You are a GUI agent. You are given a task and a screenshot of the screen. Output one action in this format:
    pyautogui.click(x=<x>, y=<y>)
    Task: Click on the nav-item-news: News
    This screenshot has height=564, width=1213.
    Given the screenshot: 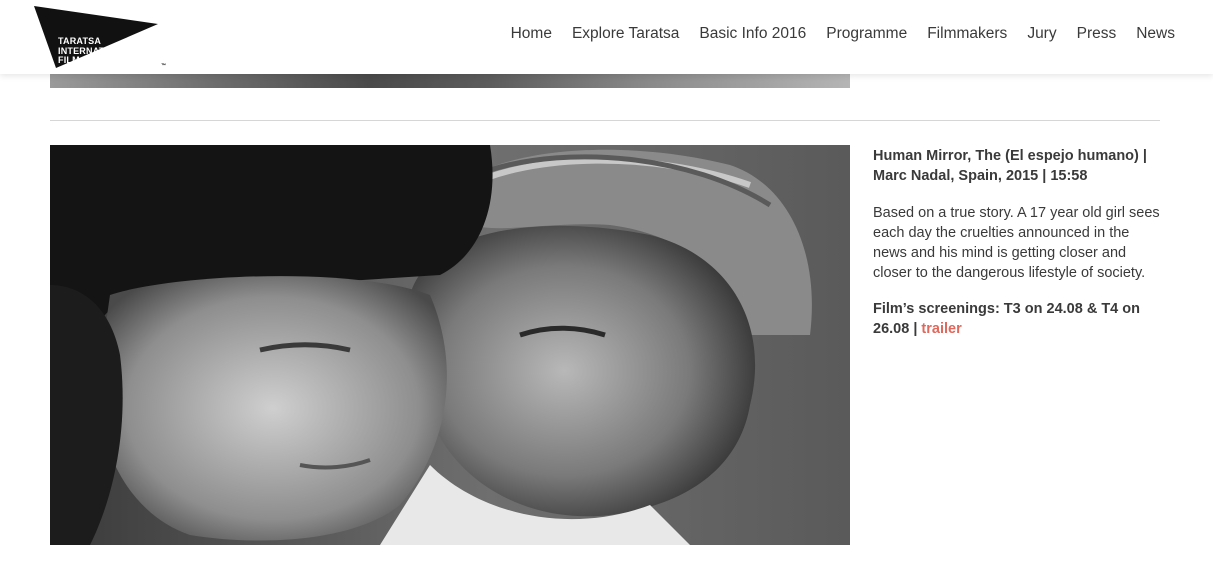 What is the action you would take?
    pyautogui.click(x=1155, y=34)
    